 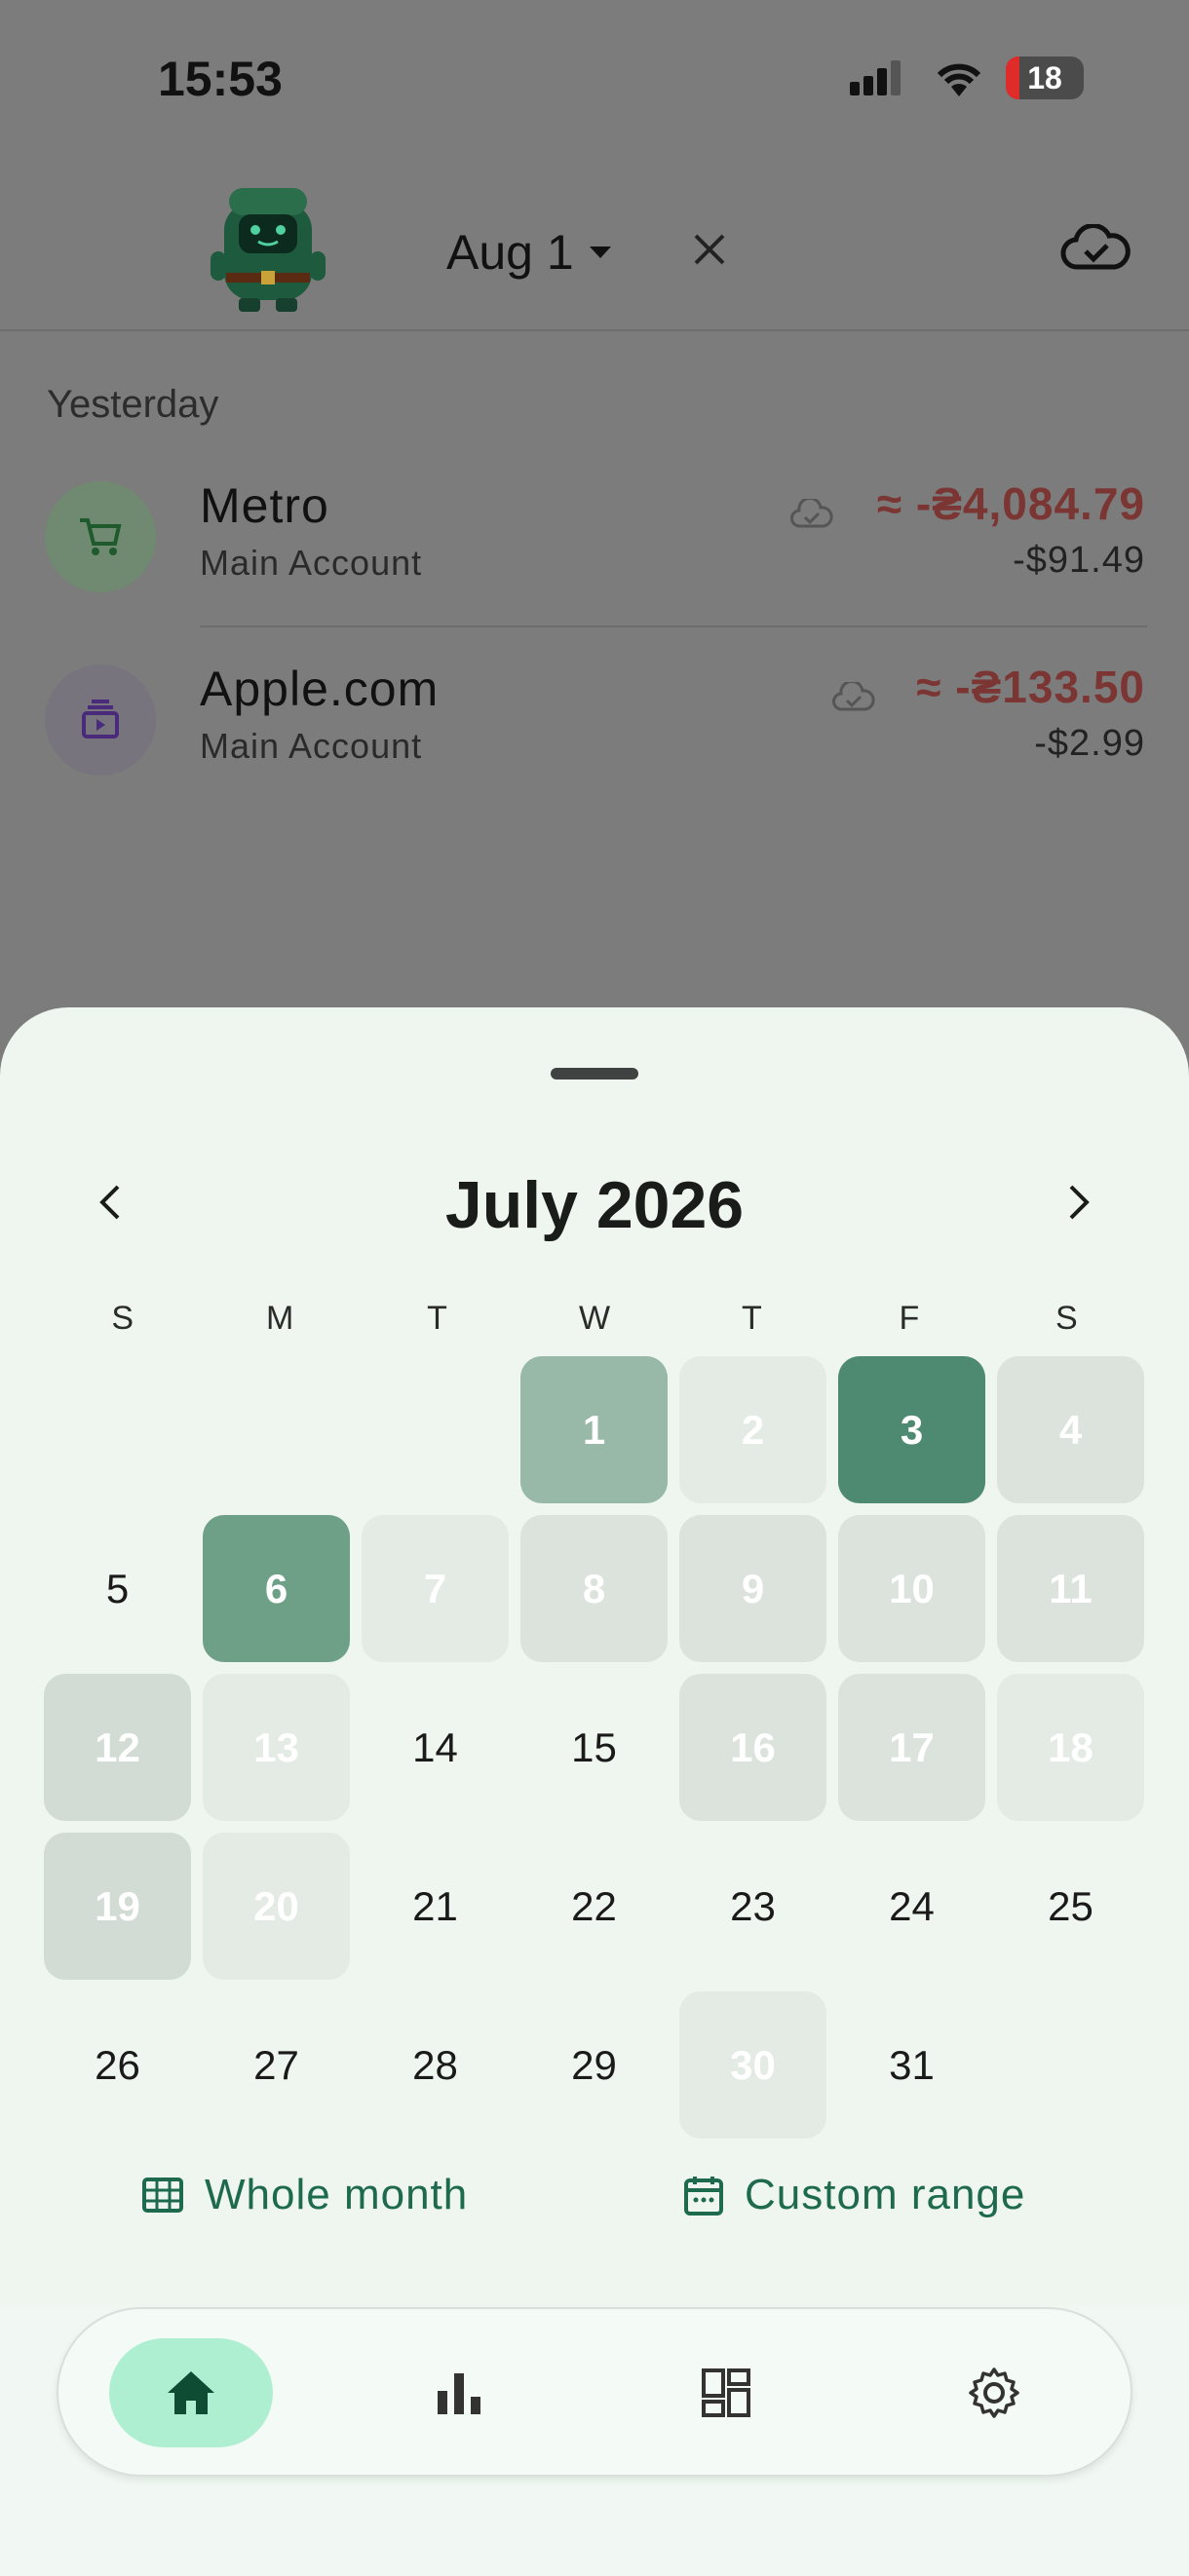 What do you see at coordinates (1070, 1429) in the screenshot?
I see `calendar-day: 4` at bounding box center [1070, 1429].